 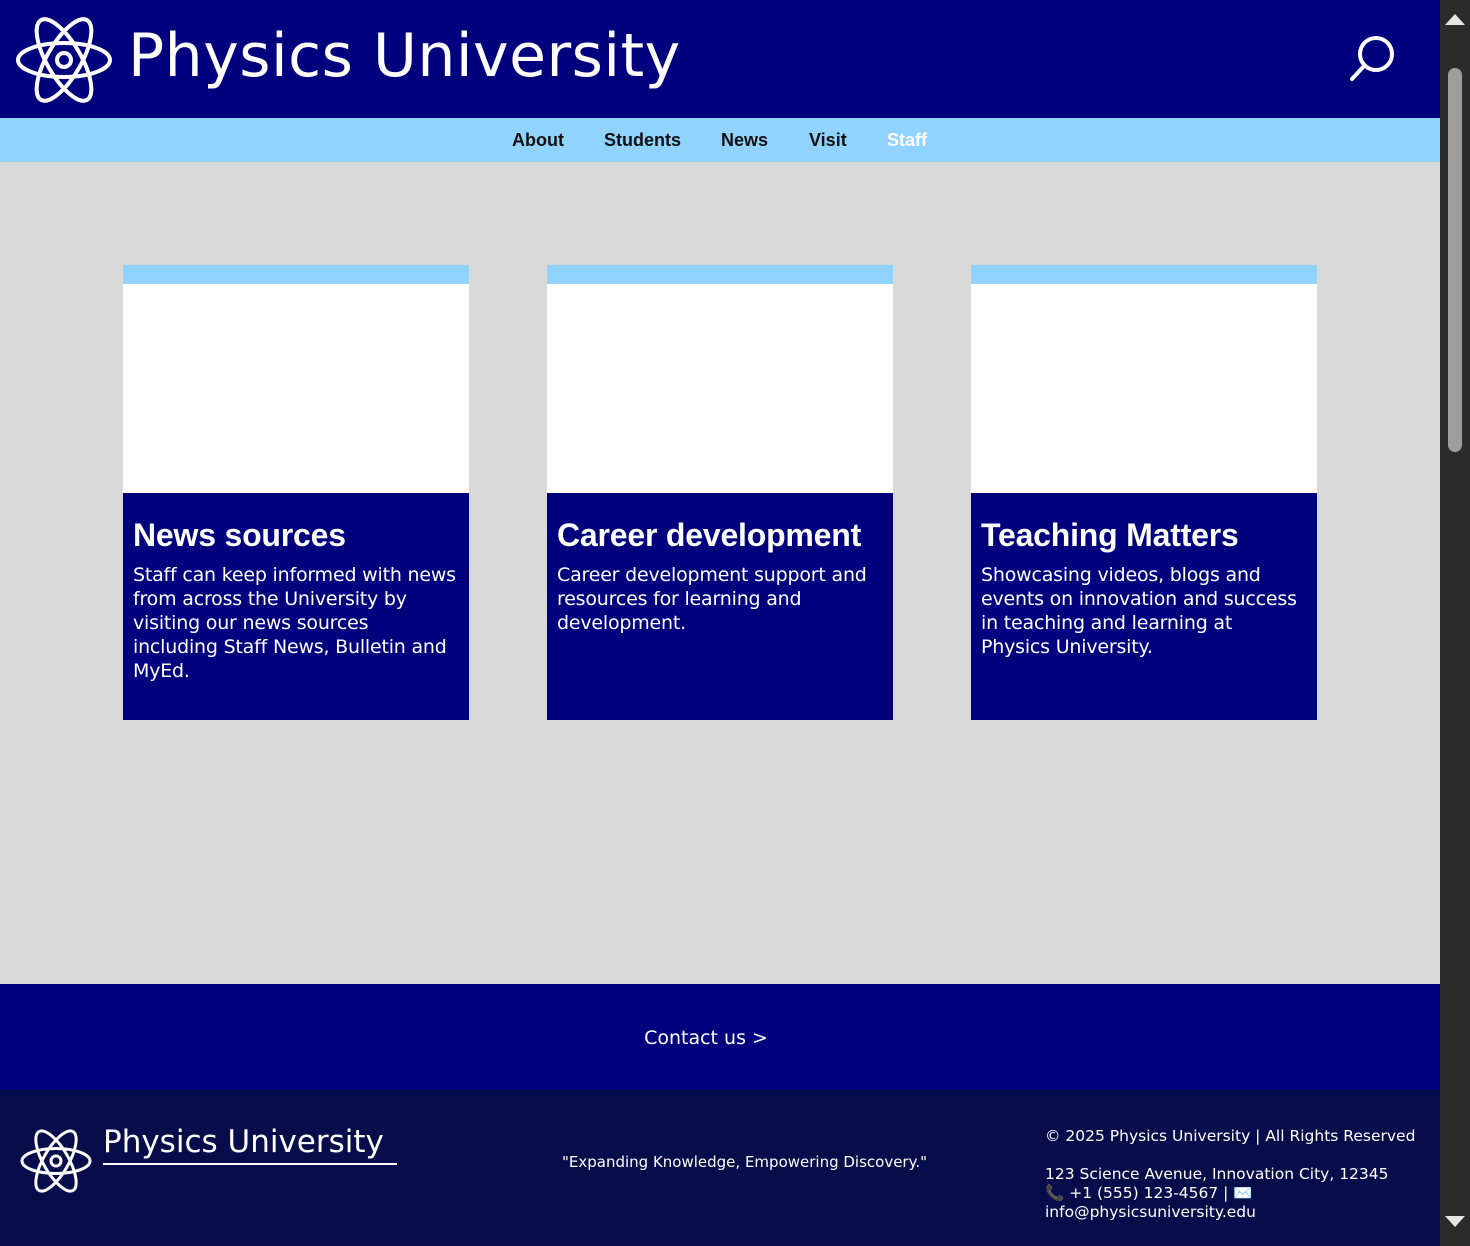 I want to click on footer-title: Physics University, so click(x=250, y=1143).